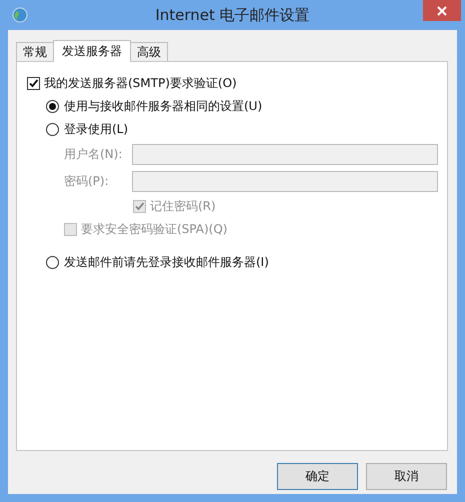  What do you see at coordinates (406, 476) in the screenshot?
I see `cancel-button: 取消` at bounding box center [406, 476].